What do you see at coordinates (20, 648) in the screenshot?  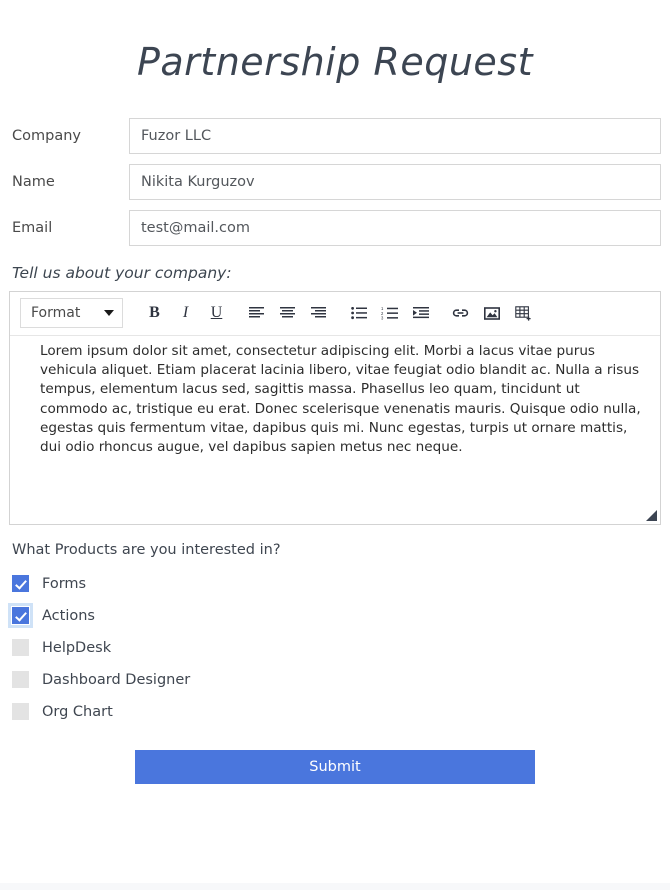 I see `checkbox-helpdesk` at bounding box center [20, 648].